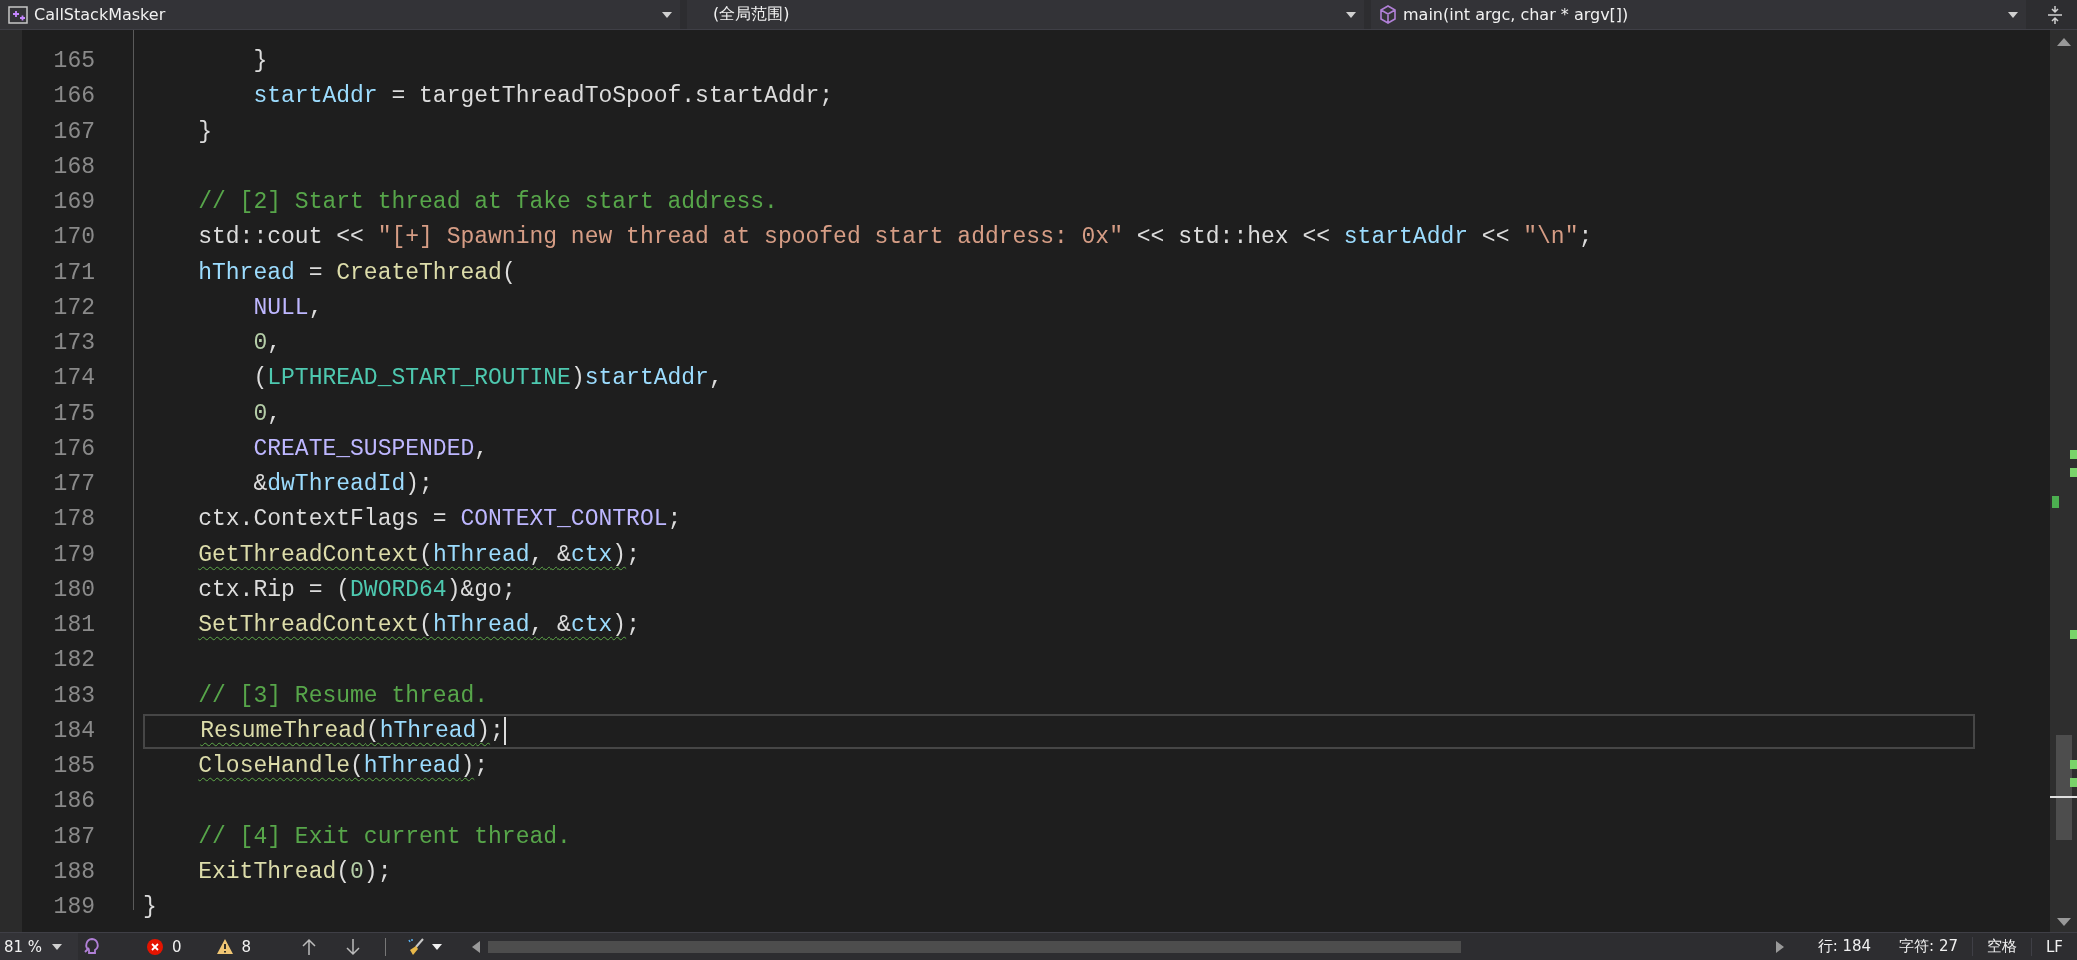  What do you see at coordinates (92, 946) in the screenshot?
I see `lightbulb-icon` at bounding box center [92, 946].